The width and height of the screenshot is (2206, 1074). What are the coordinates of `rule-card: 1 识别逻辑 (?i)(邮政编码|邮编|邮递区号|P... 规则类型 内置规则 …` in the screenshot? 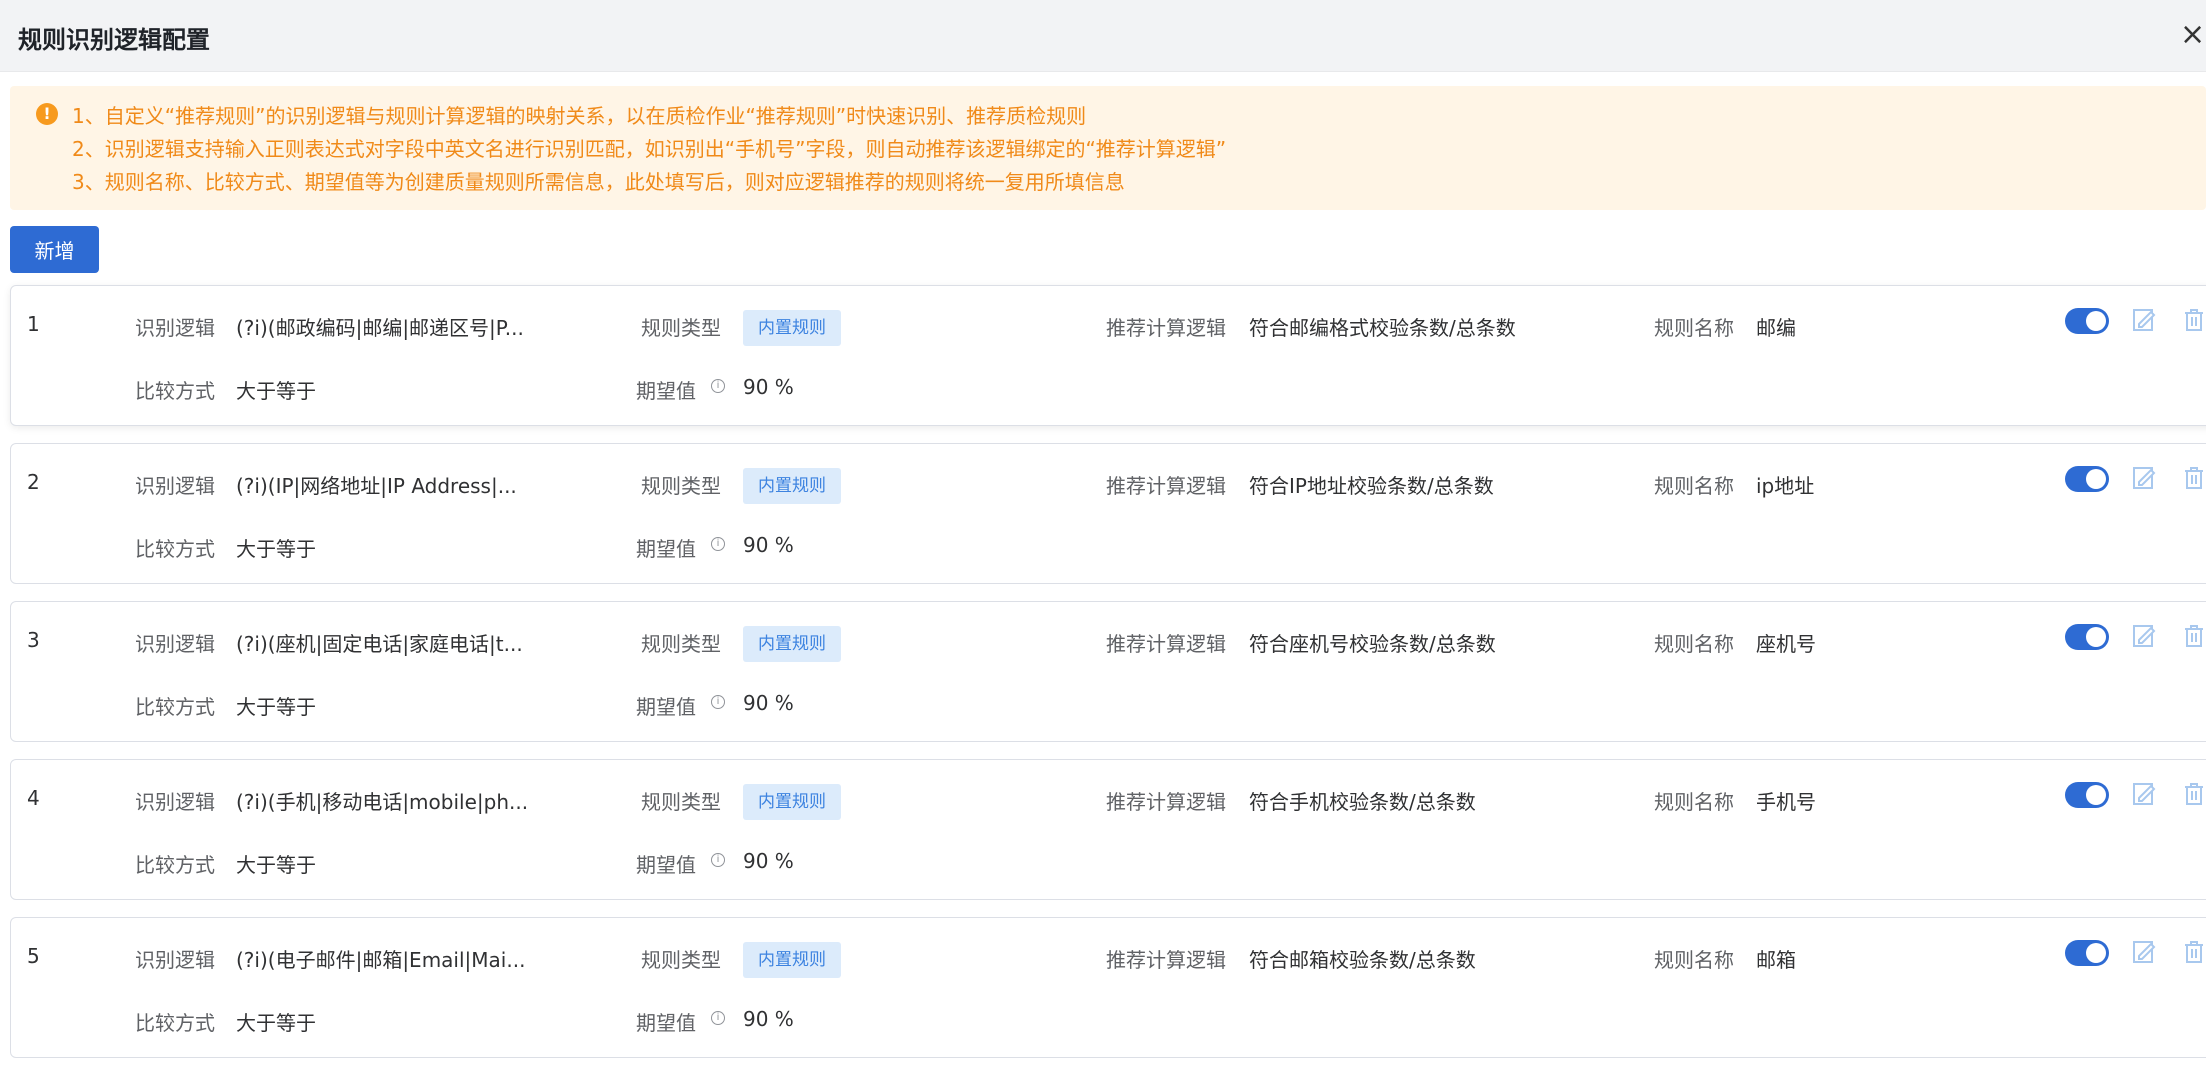 It's located at (1108, 355).